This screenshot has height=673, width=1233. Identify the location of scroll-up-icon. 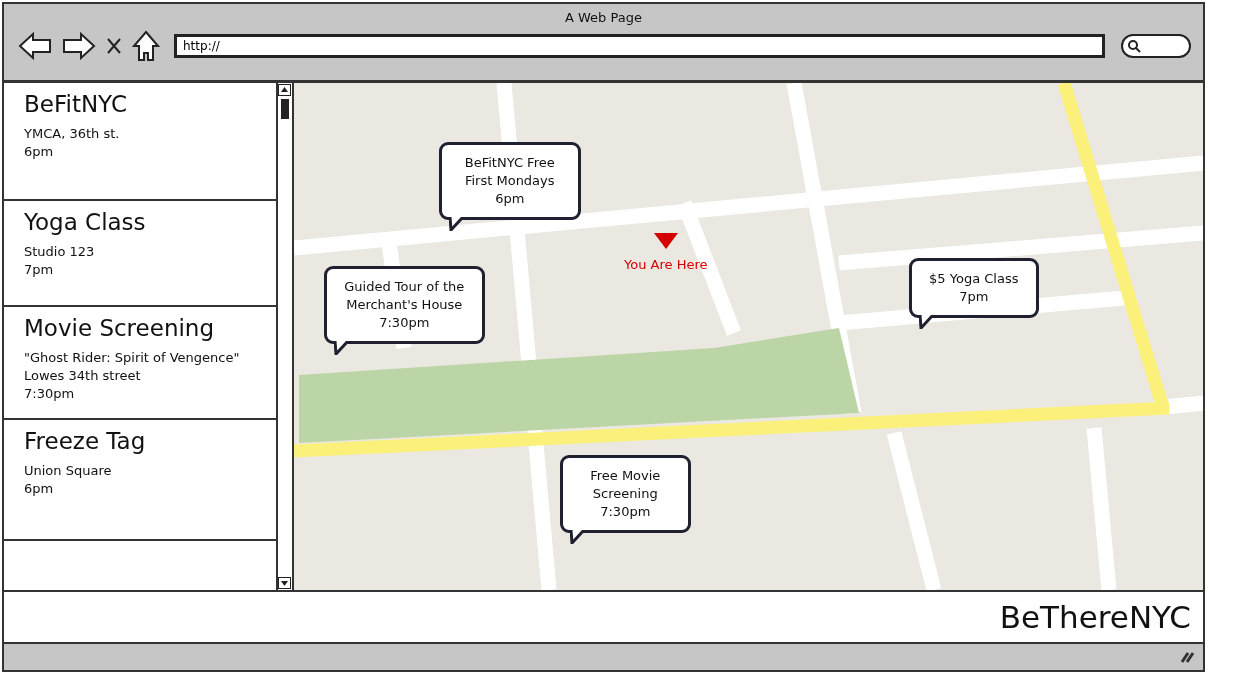
(285, 90).